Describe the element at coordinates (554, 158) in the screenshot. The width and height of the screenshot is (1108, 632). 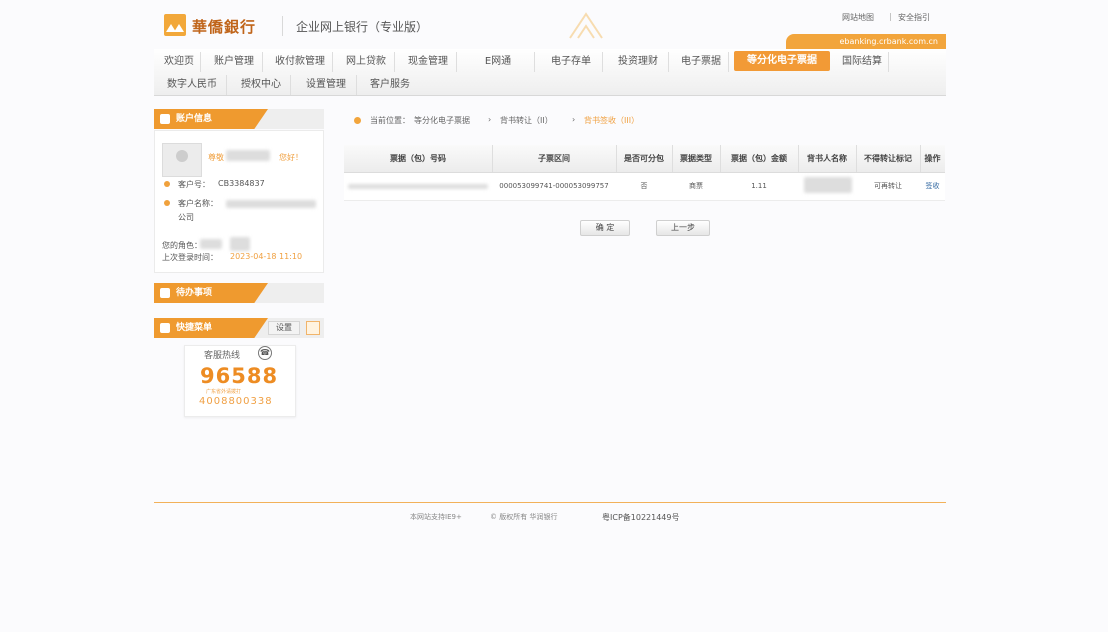
I see `col-sub-range: 子票区间` at that location.